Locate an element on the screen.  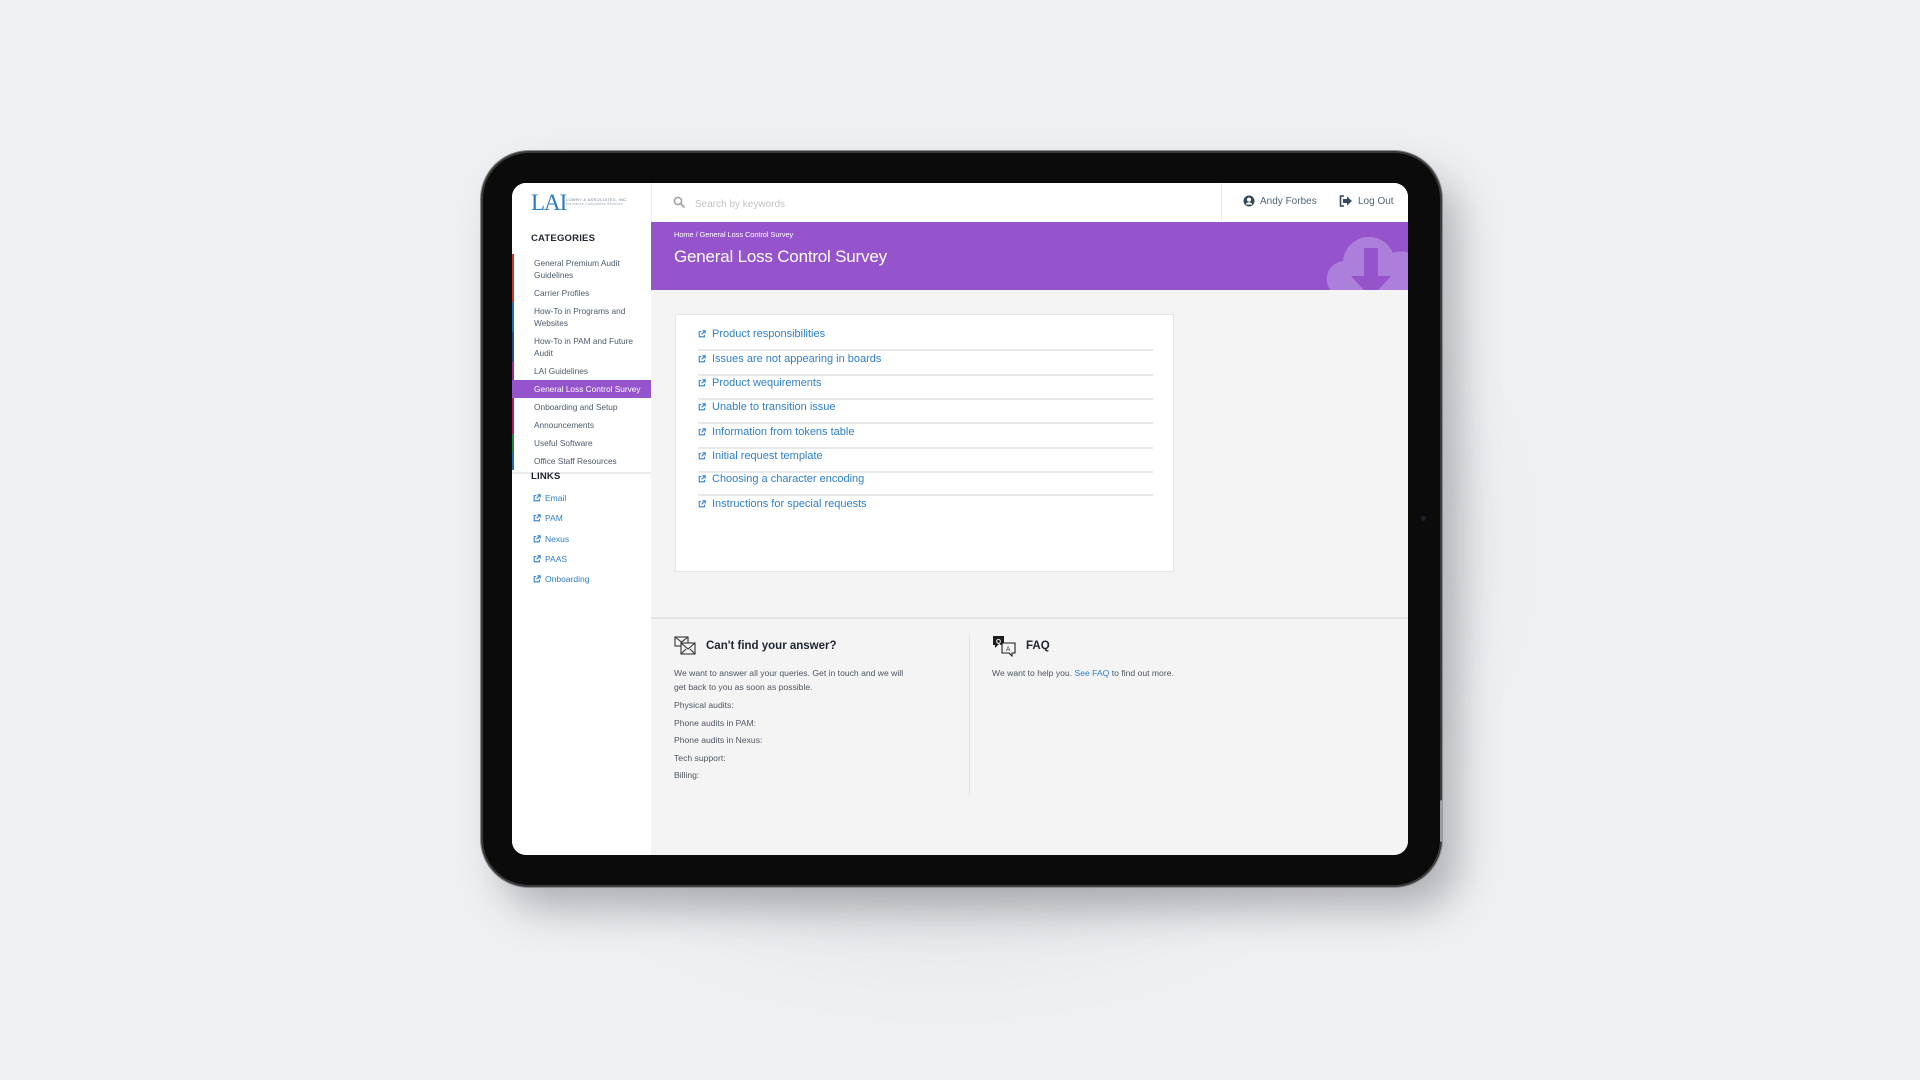
footer-divider is located at coordinates (969, 715).